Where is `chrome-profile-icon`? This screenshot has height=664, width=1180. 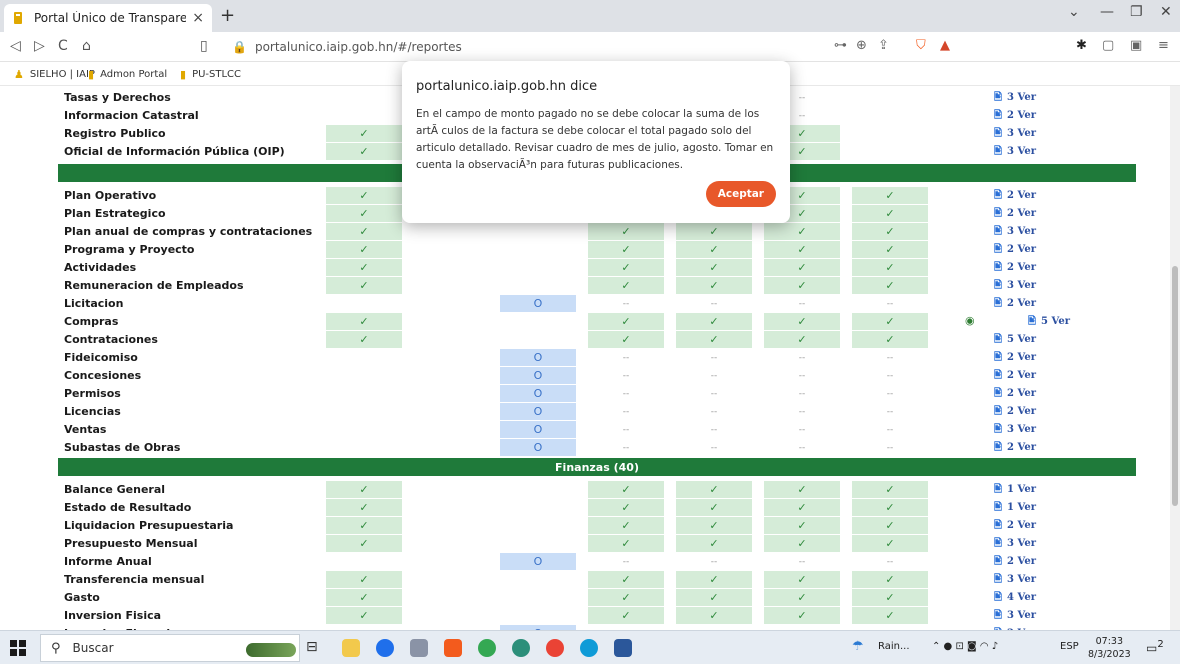 chrome-profile-icon is located at coordinates (521, 648).